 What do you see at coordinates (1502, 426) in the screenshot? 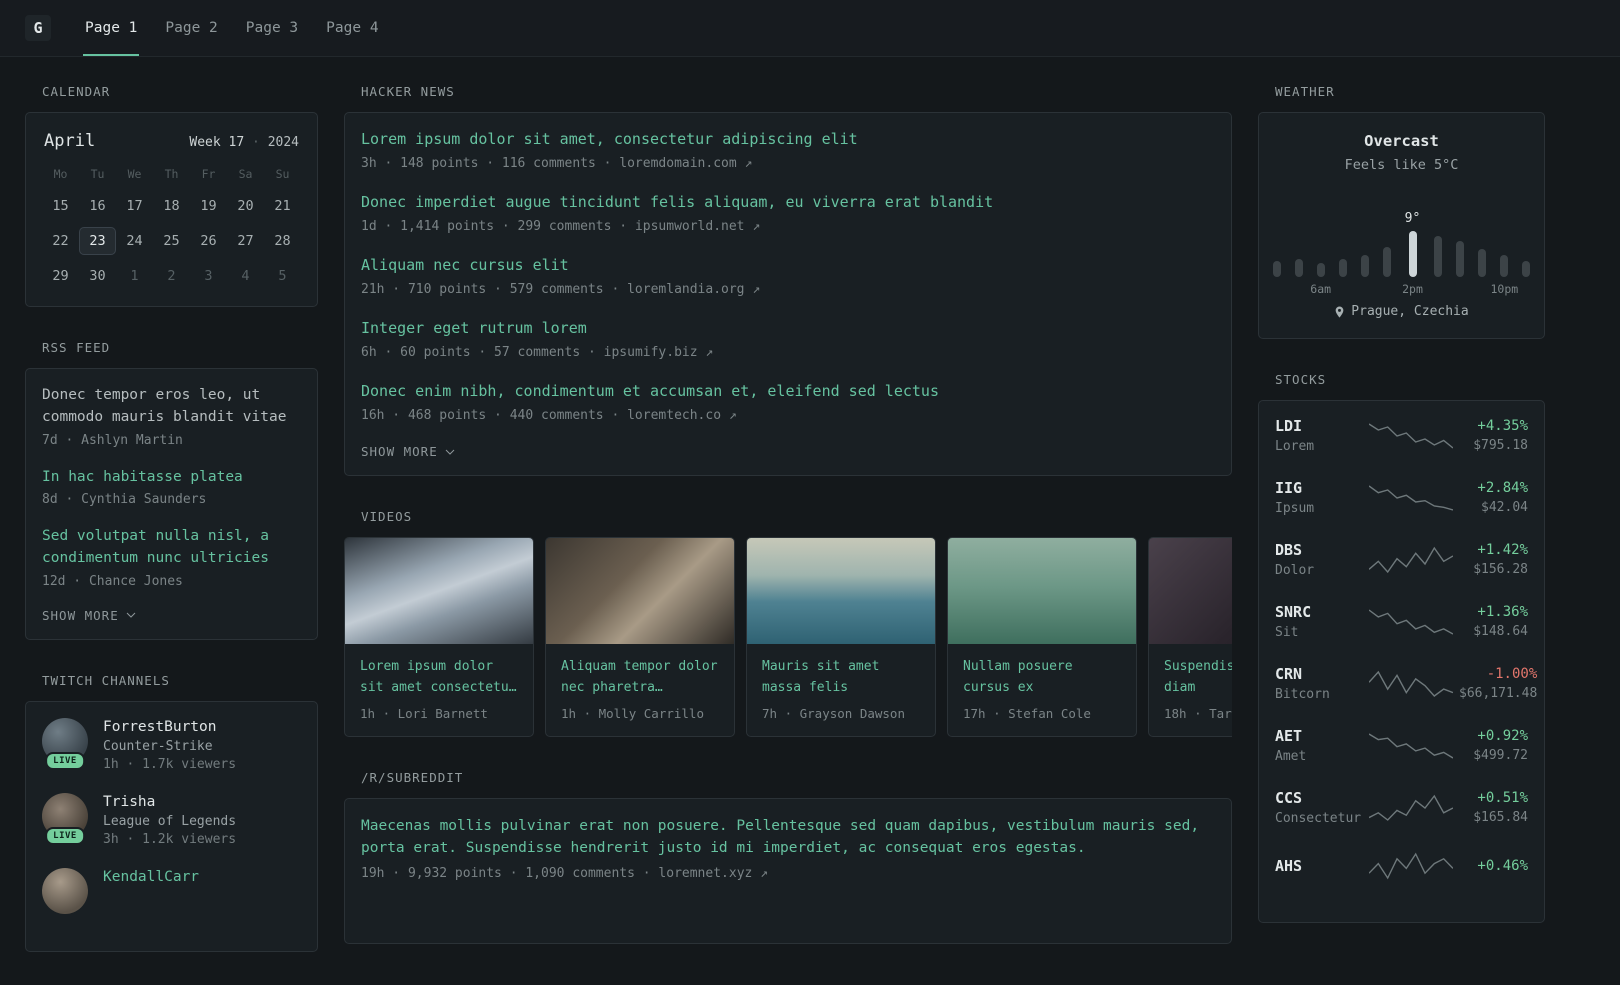
I see `stock-change: +4.35%` at bounding box center [1502, 426].